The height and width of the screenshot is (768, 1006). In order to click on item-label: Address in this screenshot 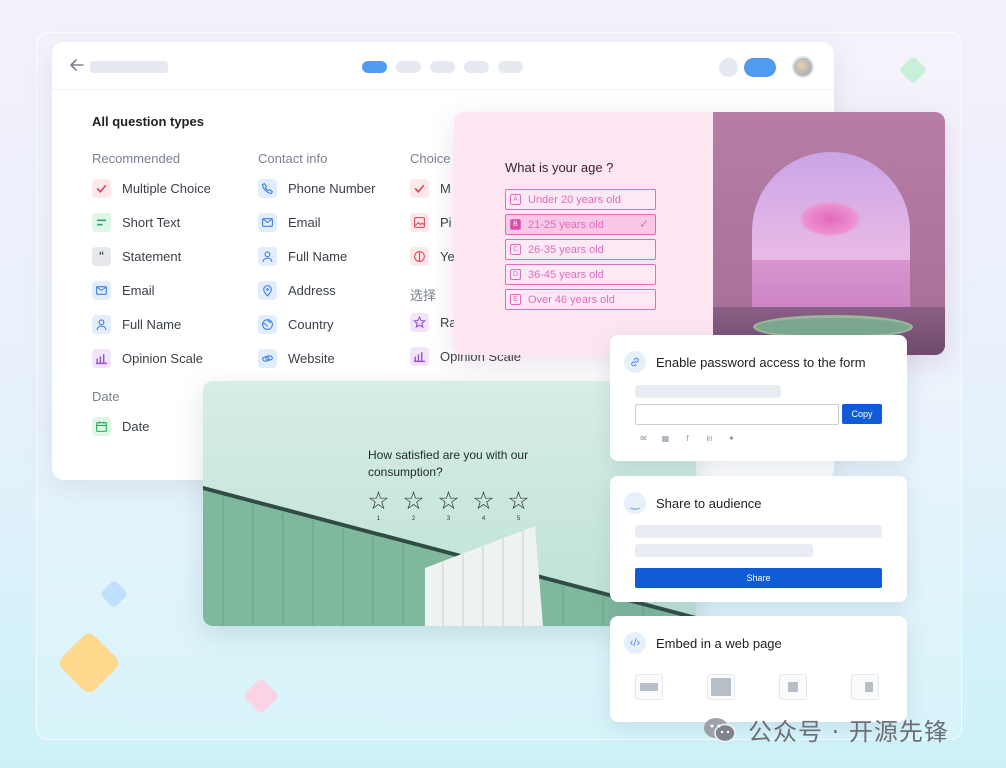, I will do `click(312, 290)`.